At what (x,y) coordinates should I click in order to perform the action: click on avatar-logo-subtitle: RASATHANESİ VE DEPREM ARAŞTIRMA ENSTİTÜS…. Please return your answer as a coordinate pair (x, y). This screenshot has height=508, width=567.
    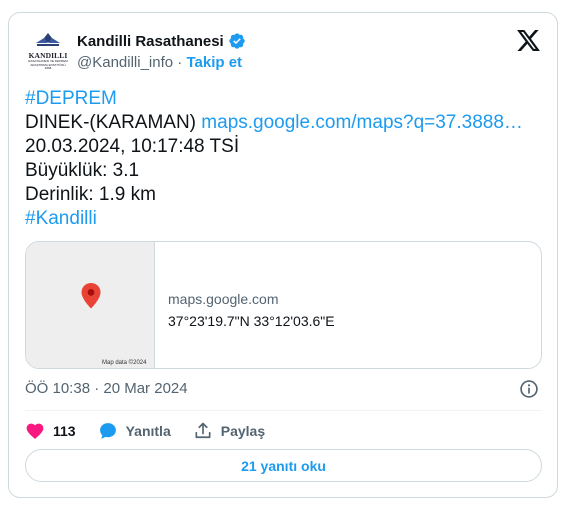
    Looking at the image, I should click on (48, 64).